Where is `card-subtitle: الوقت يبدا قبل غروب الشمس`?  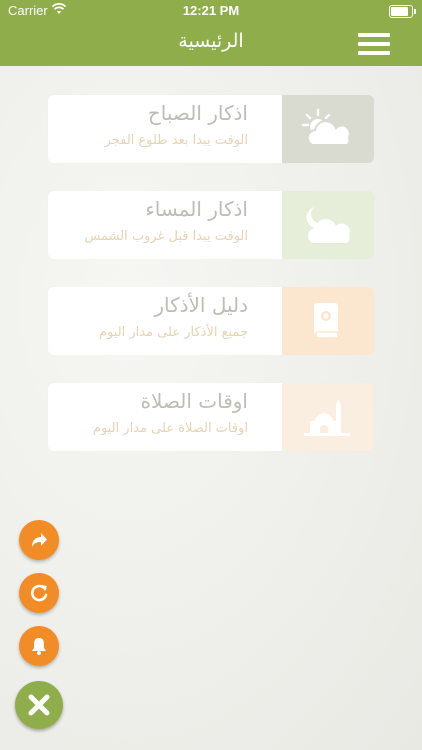
card-subtitle: الوقت يبدا قبل غروب الشمس is located at coordinates (166, 236).